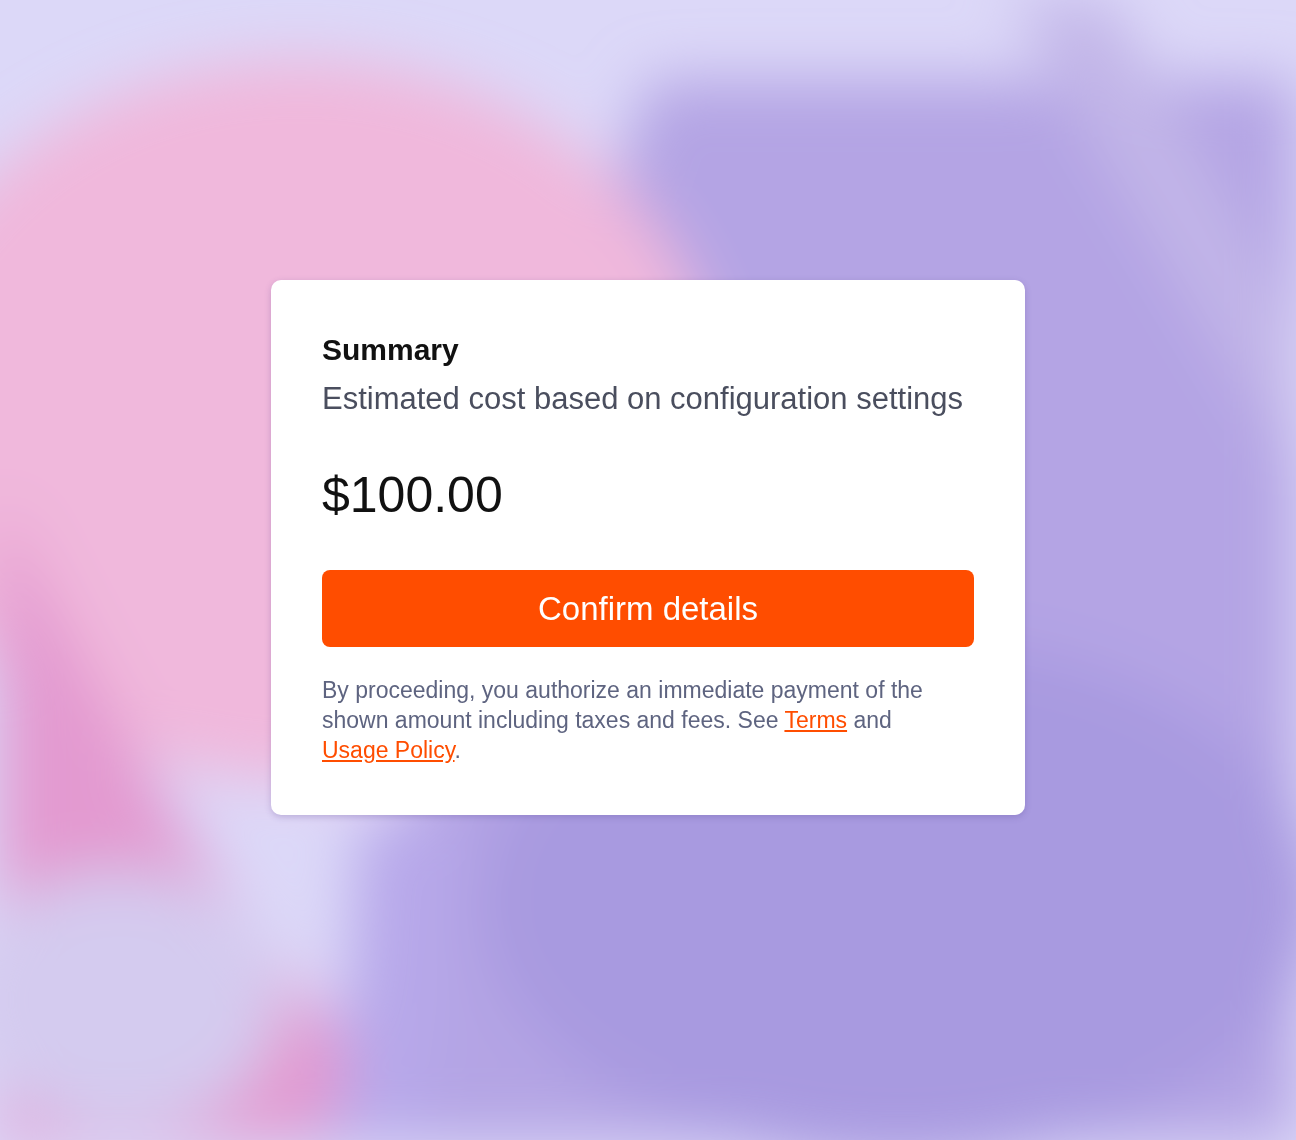  Describe the element at coordinates (388, 750) in the screenshot. I see `policy-link: Usage Policy` at that location.